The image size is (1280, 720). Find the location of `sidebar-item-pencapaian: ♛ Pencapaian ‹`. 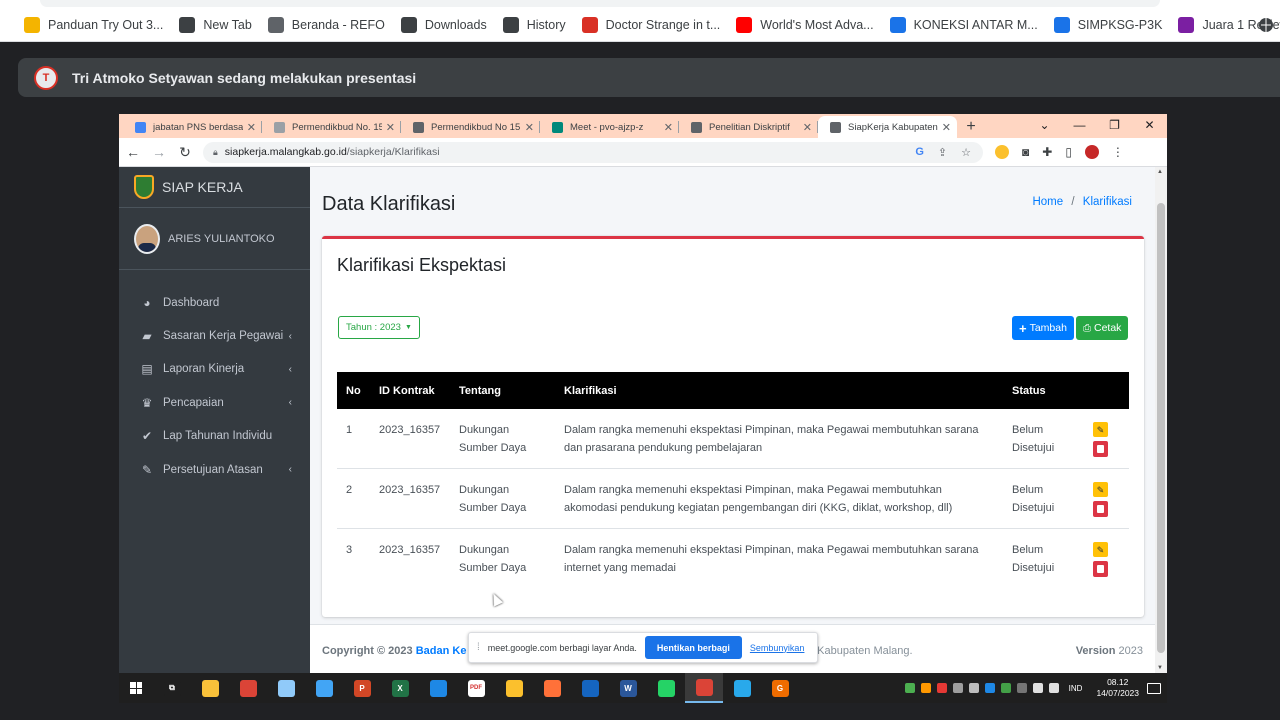

sidebar-item-pencapaian: ♛ Pencapaian ‹ is located at coordinates (214, 402).